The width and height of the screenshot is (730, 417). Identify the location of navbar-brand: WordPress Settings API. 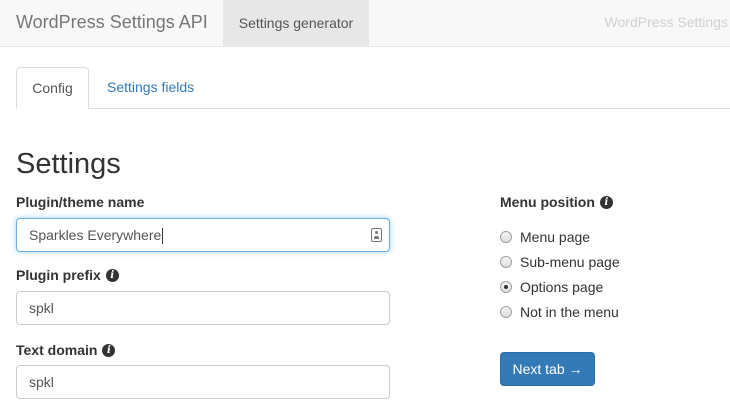
(112, 22).